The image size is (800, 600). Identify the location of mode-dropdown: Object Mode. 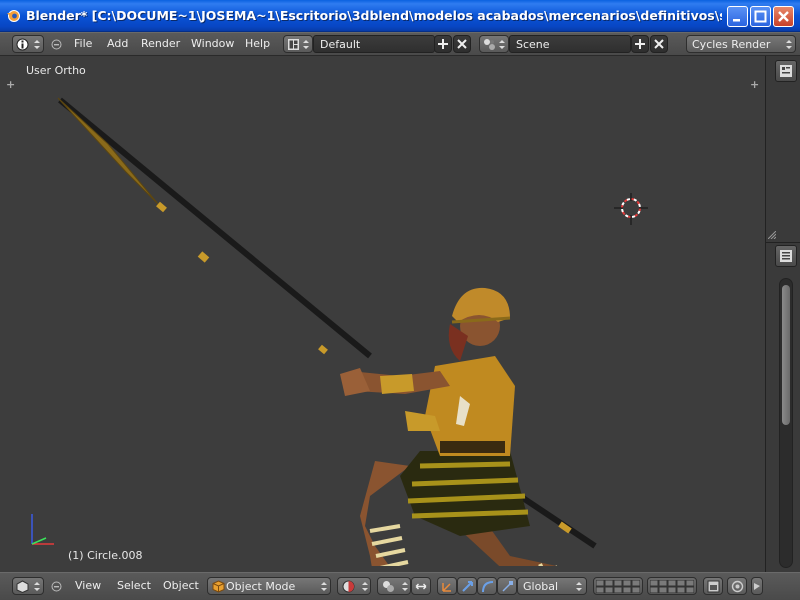
(269, 586).